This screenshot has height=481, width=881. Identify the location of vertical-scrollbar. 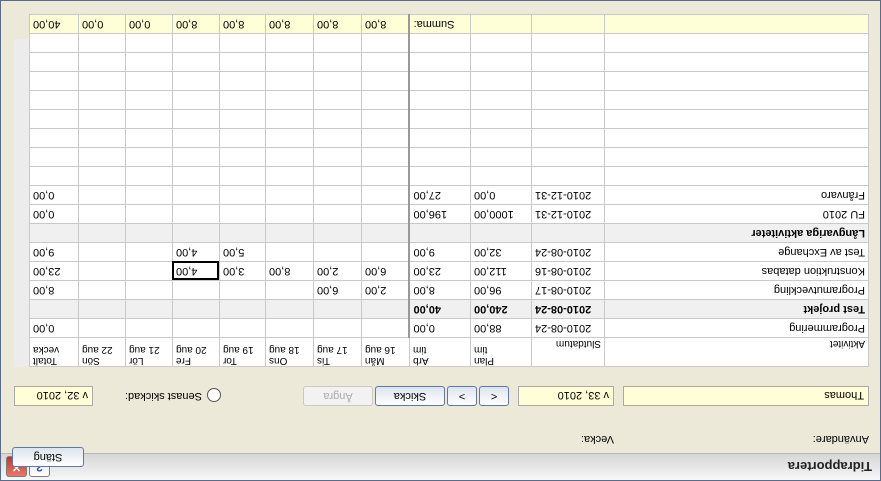
(22, 203).